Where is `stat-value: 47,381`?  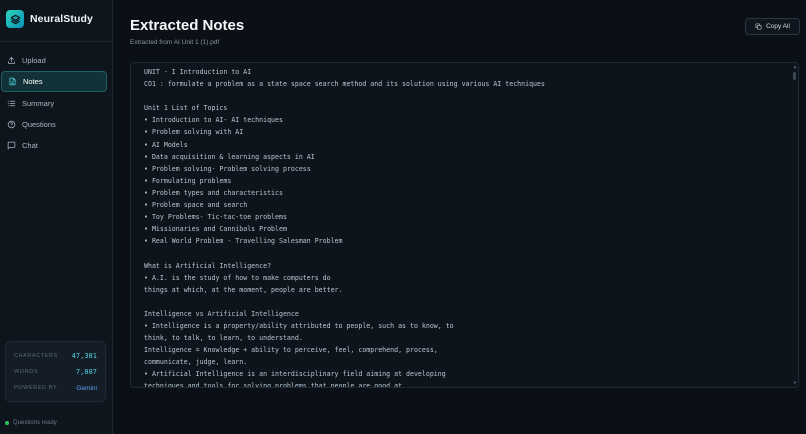
stat-value: 47,381 is located at coordinates (84, 356).